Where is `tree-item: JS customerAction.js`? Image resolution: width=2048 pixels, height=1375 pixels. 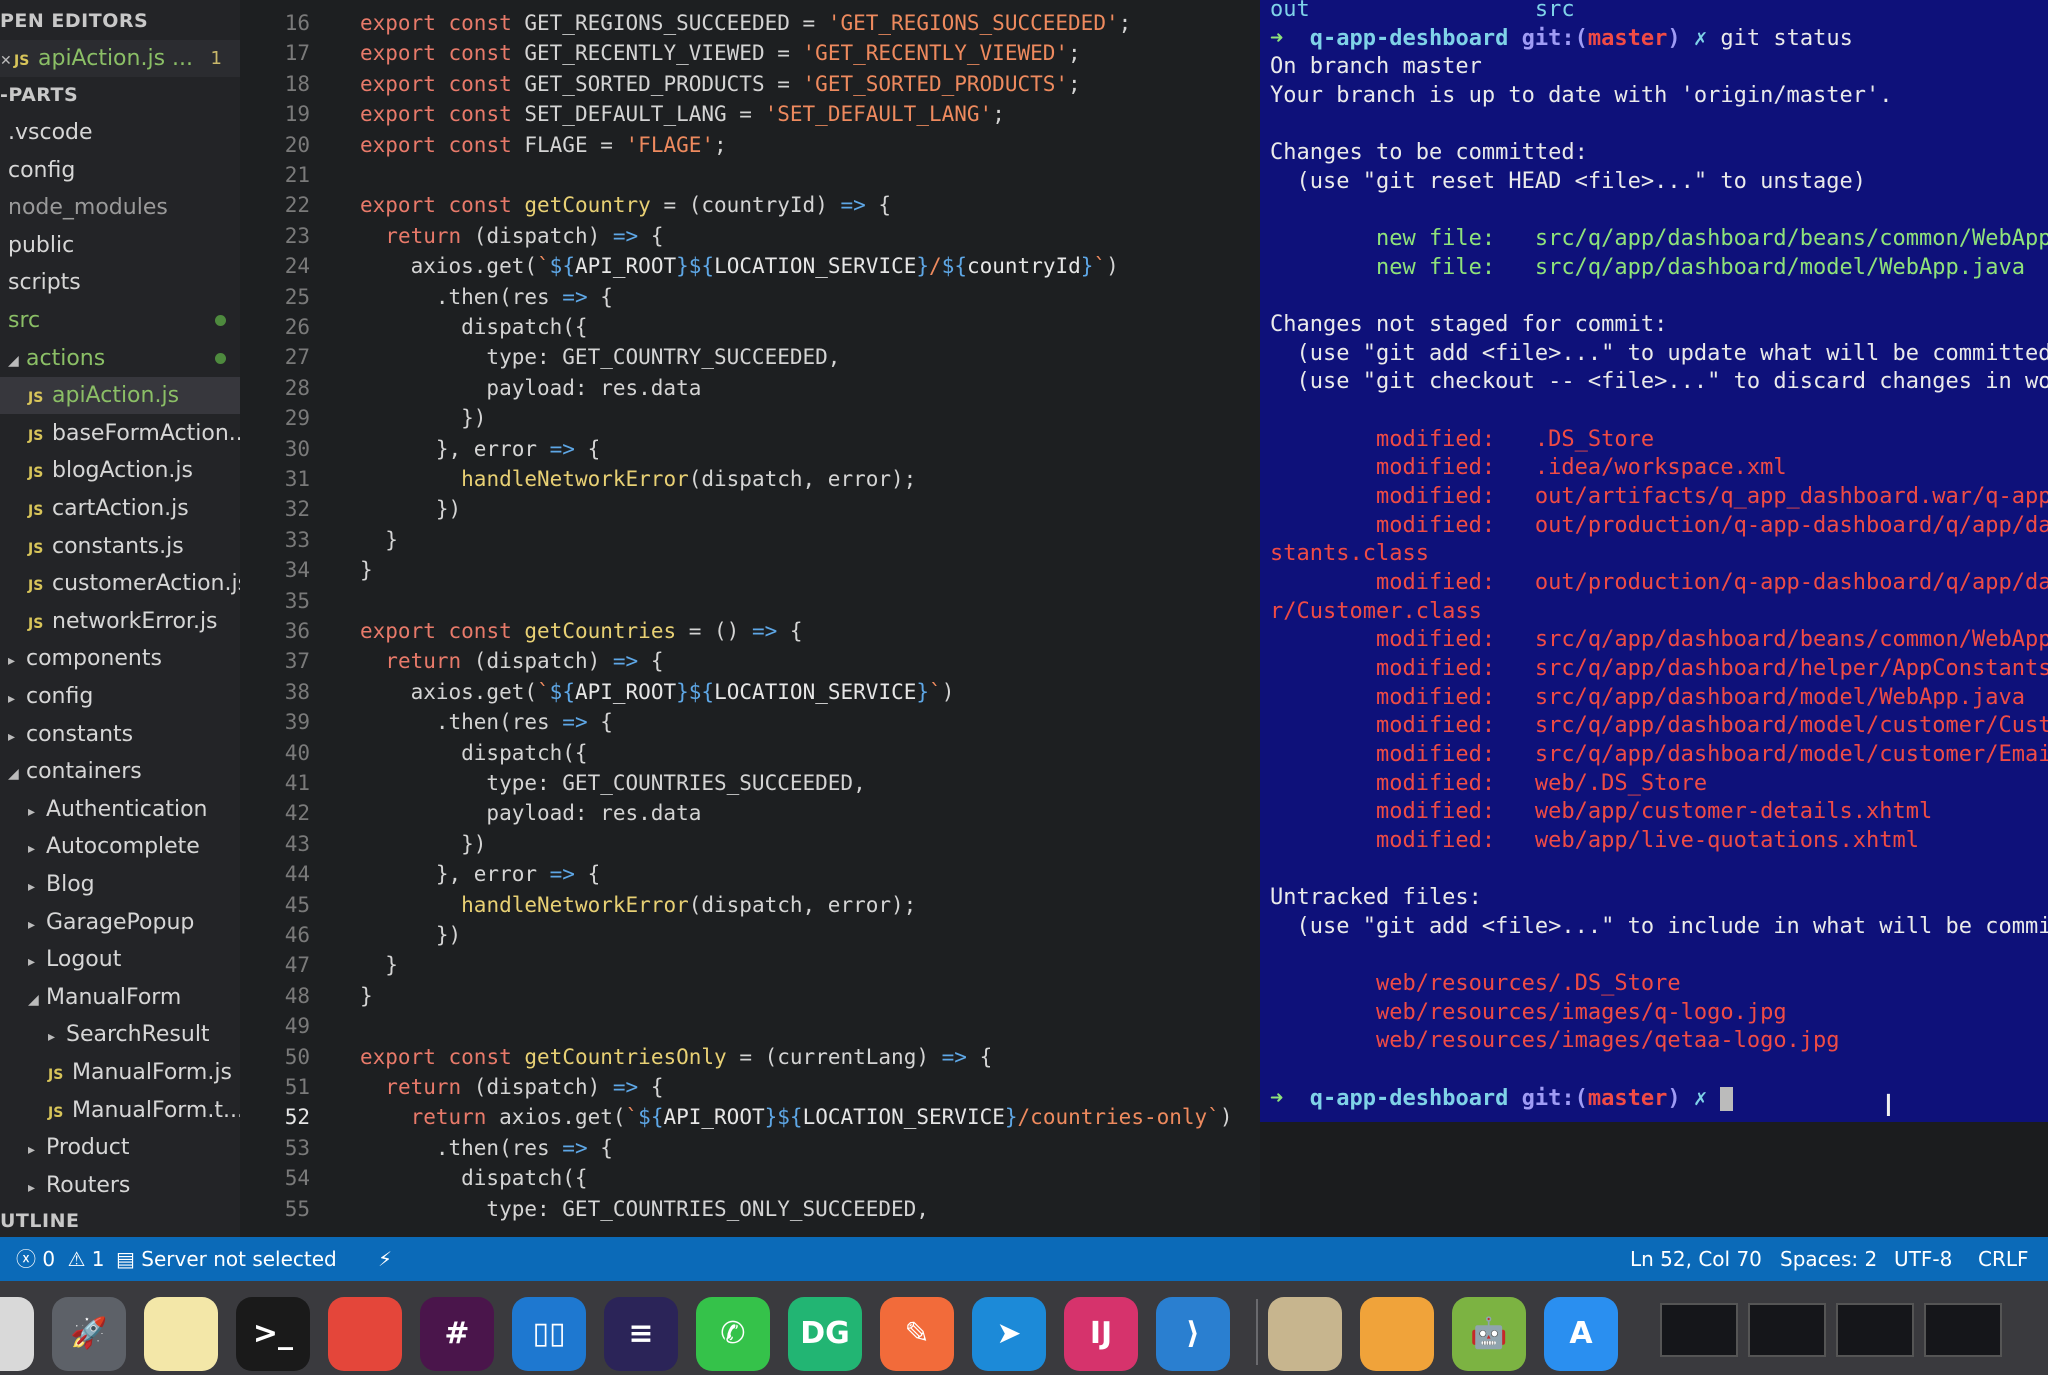
tree-item: JS customerAction.js is located at coordinates (120, 583).